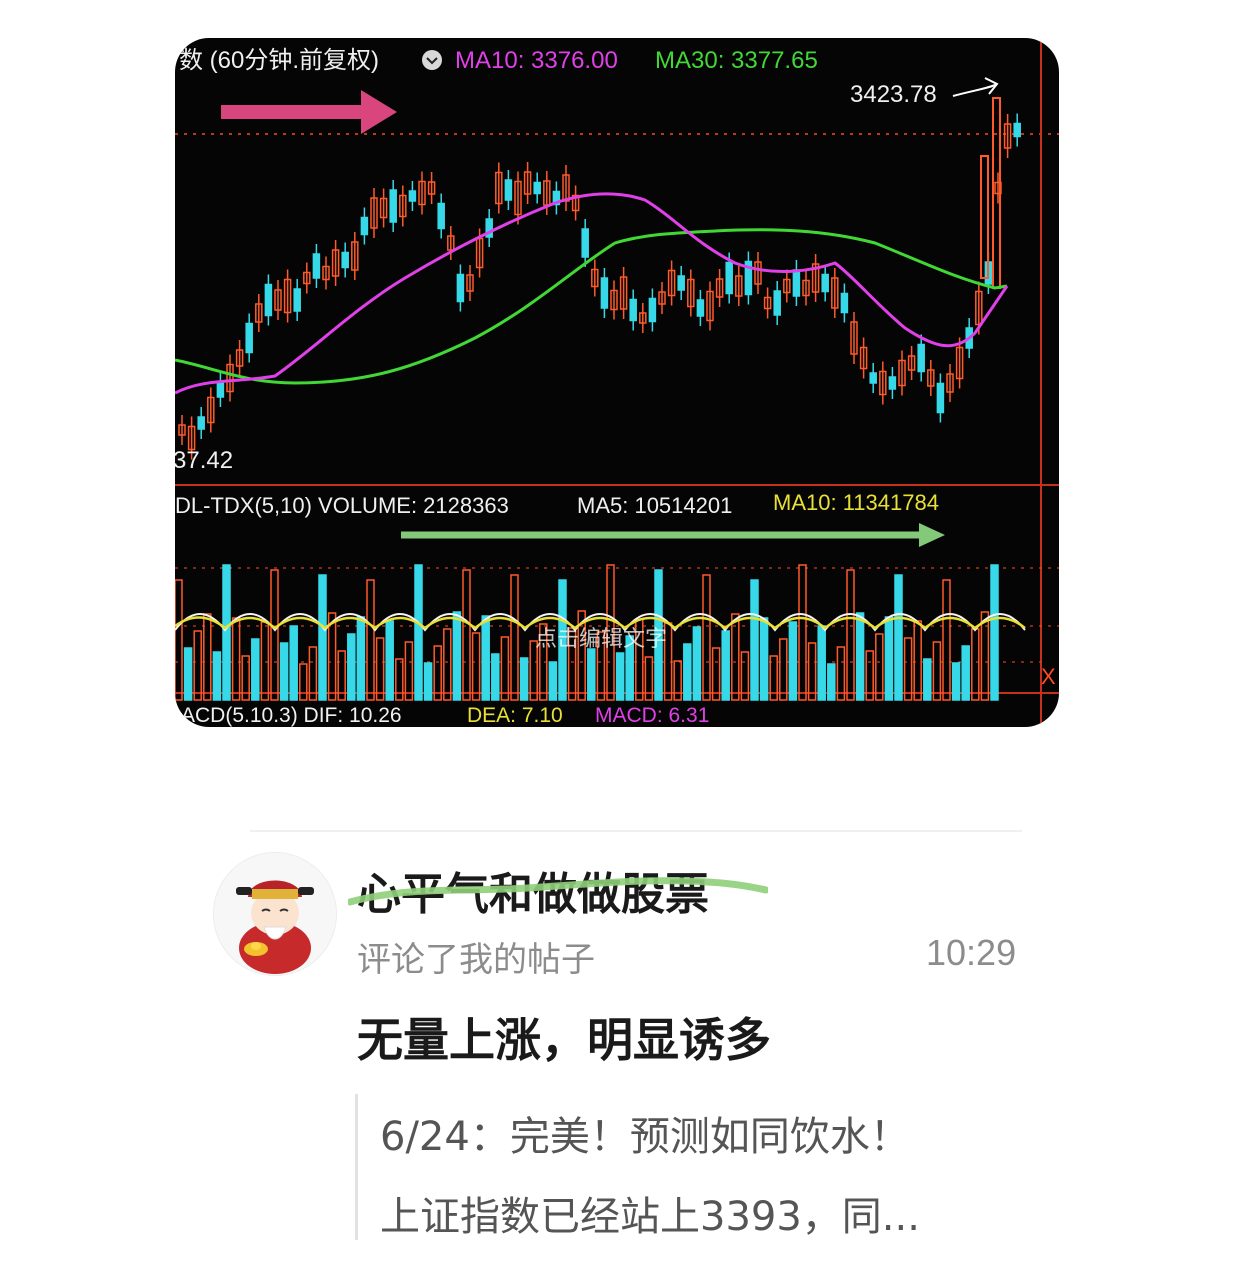 Image resolution: width=1236 pixels, height=1276 pixels. Describe the element at coordinates (536, 60) in the screenshot. I see `ma10-label: MA10: 3376.00` at that location.